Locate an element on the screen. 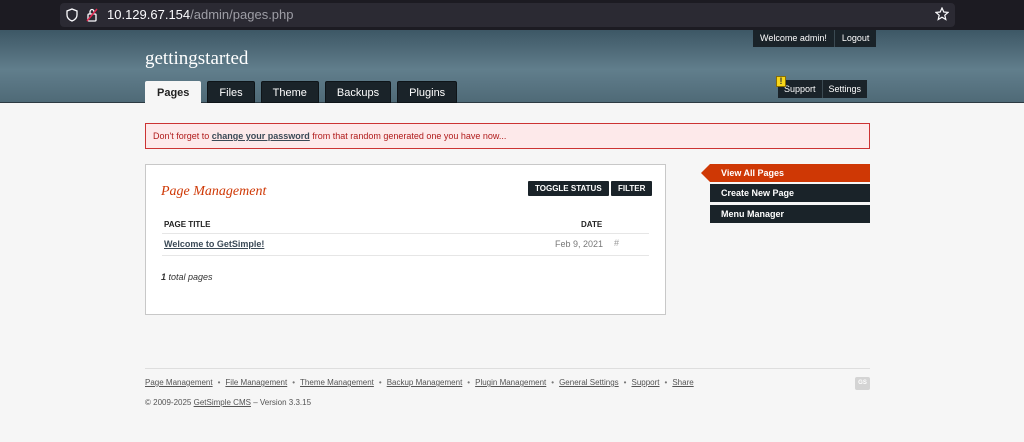 This screenshot has width=1024, height=442. active-arrow-icon is located at coordinates (705, 173).